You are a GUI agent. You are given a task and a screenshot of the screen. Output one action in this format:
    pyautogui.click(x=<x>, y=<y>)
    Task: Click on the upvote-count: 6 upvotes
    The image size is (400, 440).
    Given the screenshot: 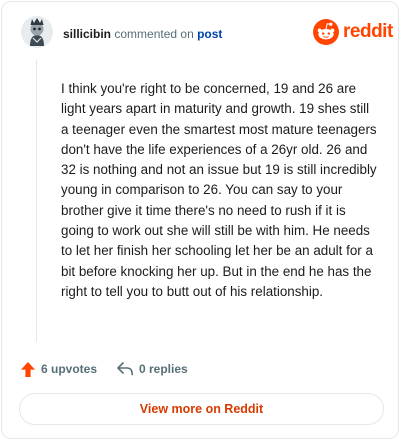 What is the action you would take?
    pyautogui.click(x=69, y=369)
    